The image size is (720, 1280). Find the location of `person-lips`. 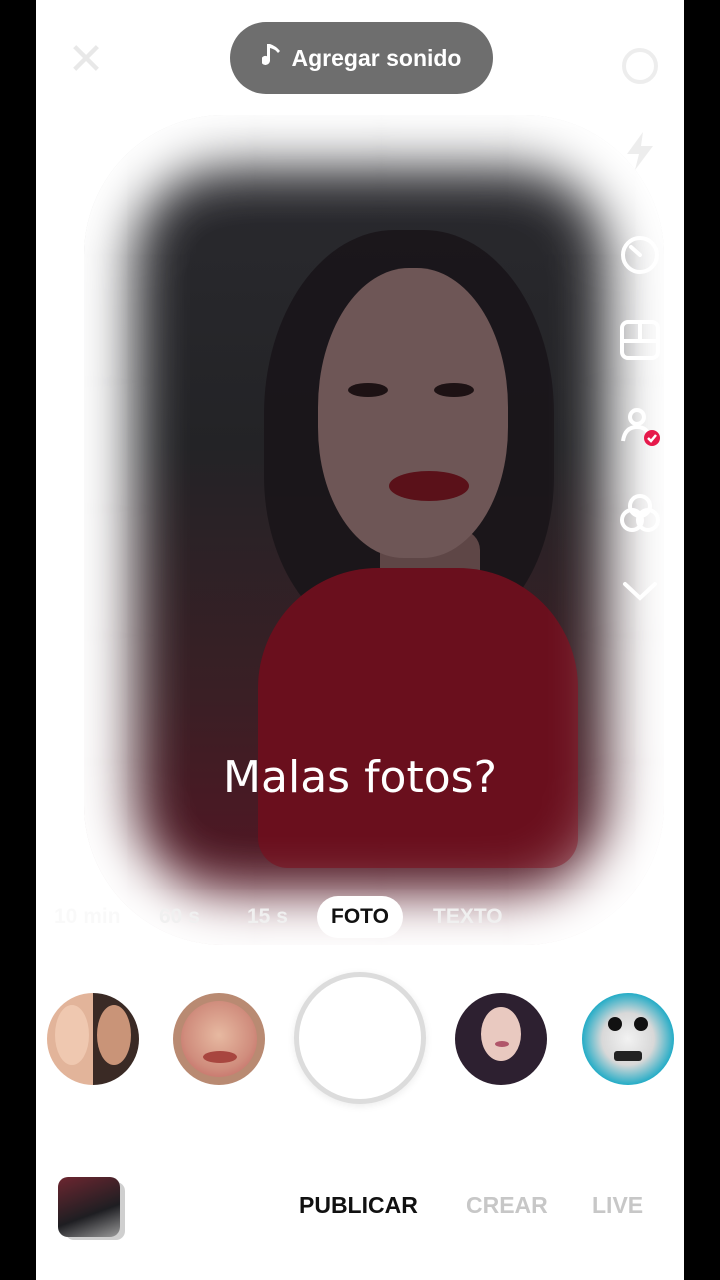

person-lips is located at coordinates (429, 486).